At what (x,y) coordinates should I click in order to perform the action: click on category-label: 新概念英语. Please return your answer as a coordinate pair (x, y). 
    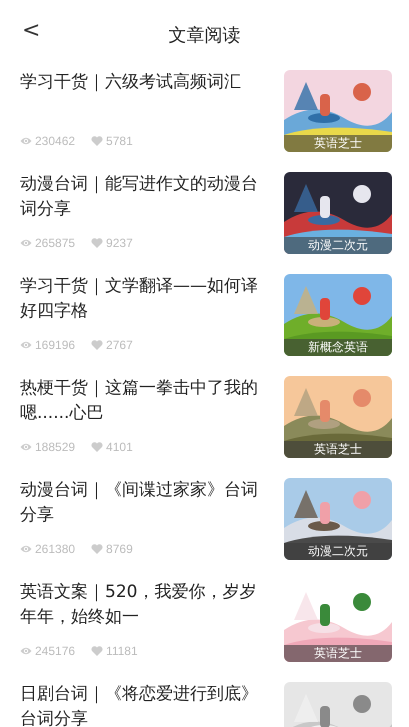
    Looking at the image, I should click on (338, 347).